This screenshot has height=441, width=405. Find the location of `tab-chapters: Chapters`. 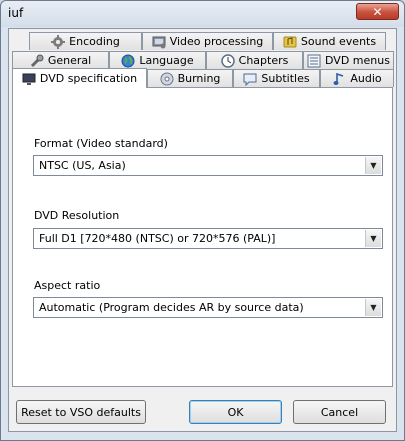

tab-chapters: Chapters is located at coordinates (254, 60).